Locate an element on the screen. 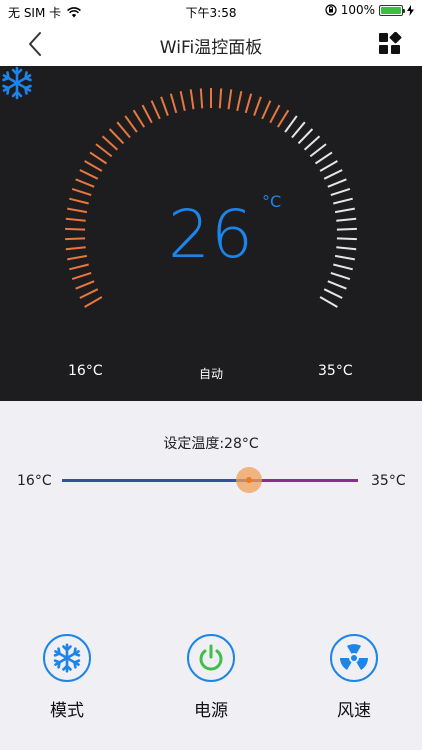 The image size is (422, 750). nav-bar: WiFi温控面板 is located at coordinates (211, 44).